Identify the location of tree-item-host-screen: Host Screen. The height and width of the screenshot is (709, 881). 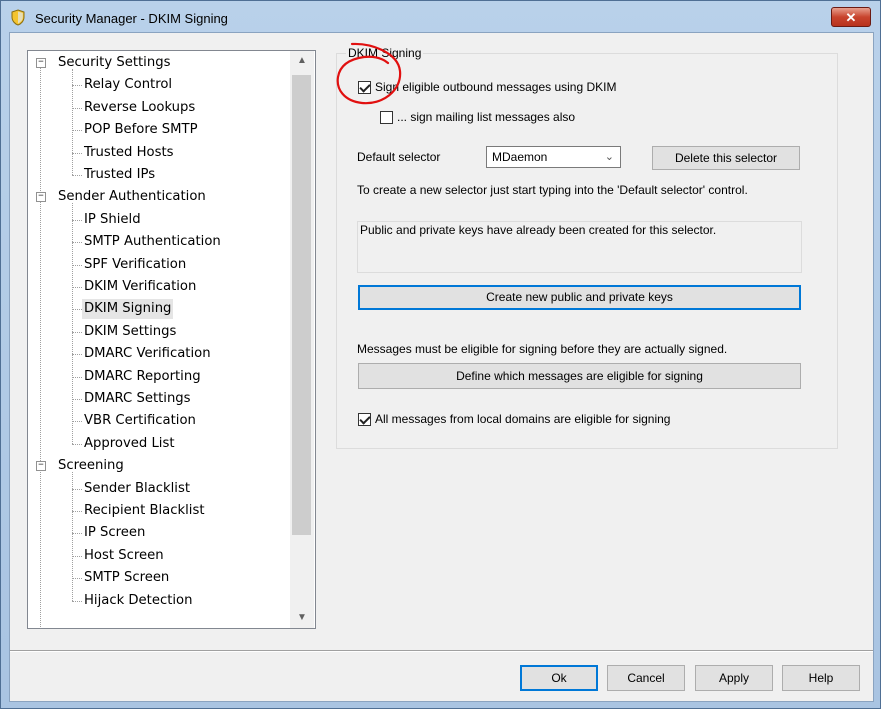
(124, 556).